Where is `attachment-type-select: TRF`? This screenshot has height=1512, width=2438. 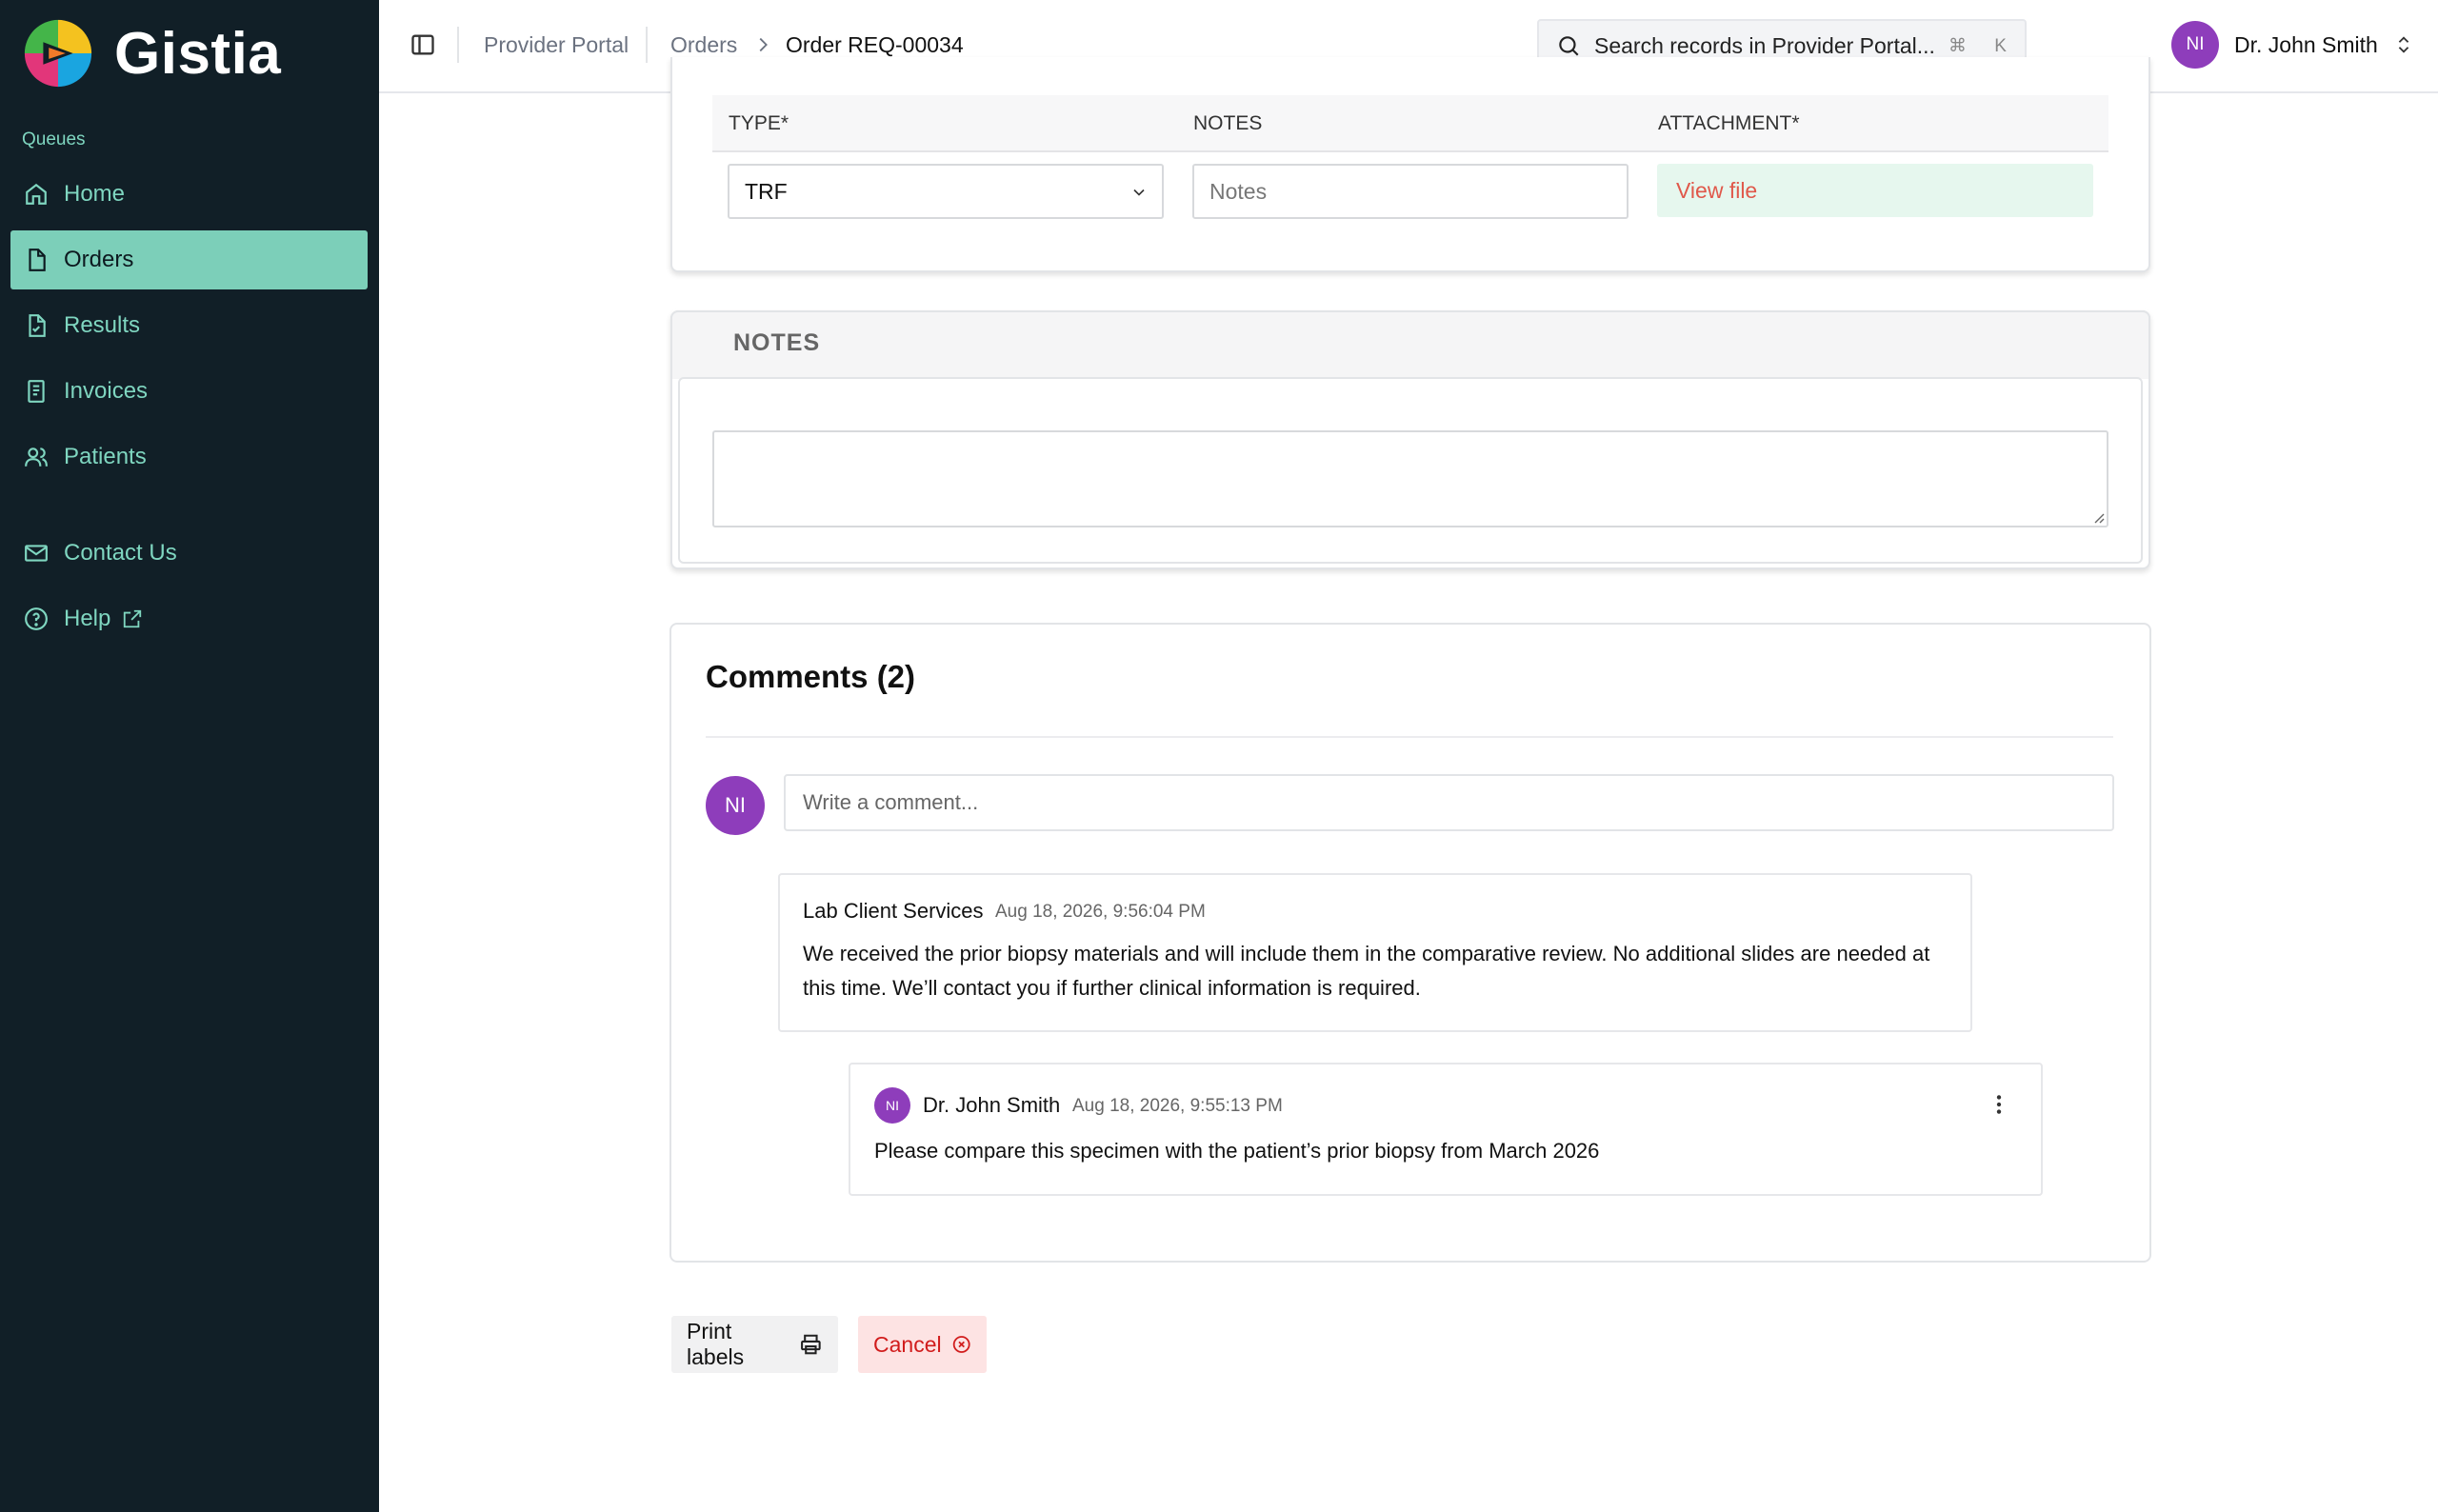 attachment-type-select: TRF is located at coordinates (946, 191).